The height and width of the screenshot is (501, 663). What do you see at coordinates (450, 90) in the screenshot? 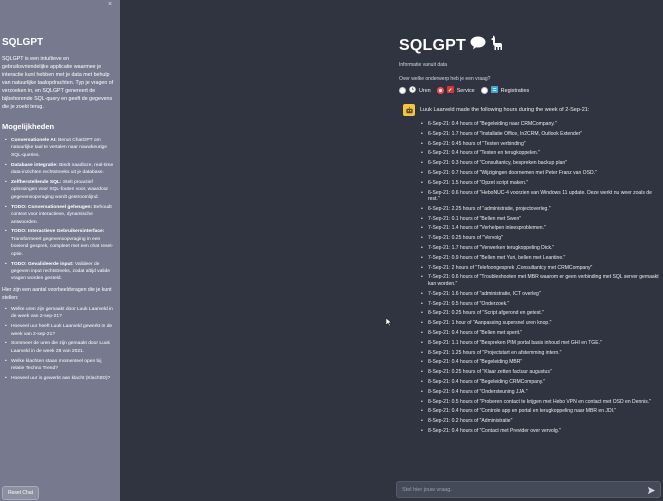
I see `wrench-icon` at bounding box center [450, 90].